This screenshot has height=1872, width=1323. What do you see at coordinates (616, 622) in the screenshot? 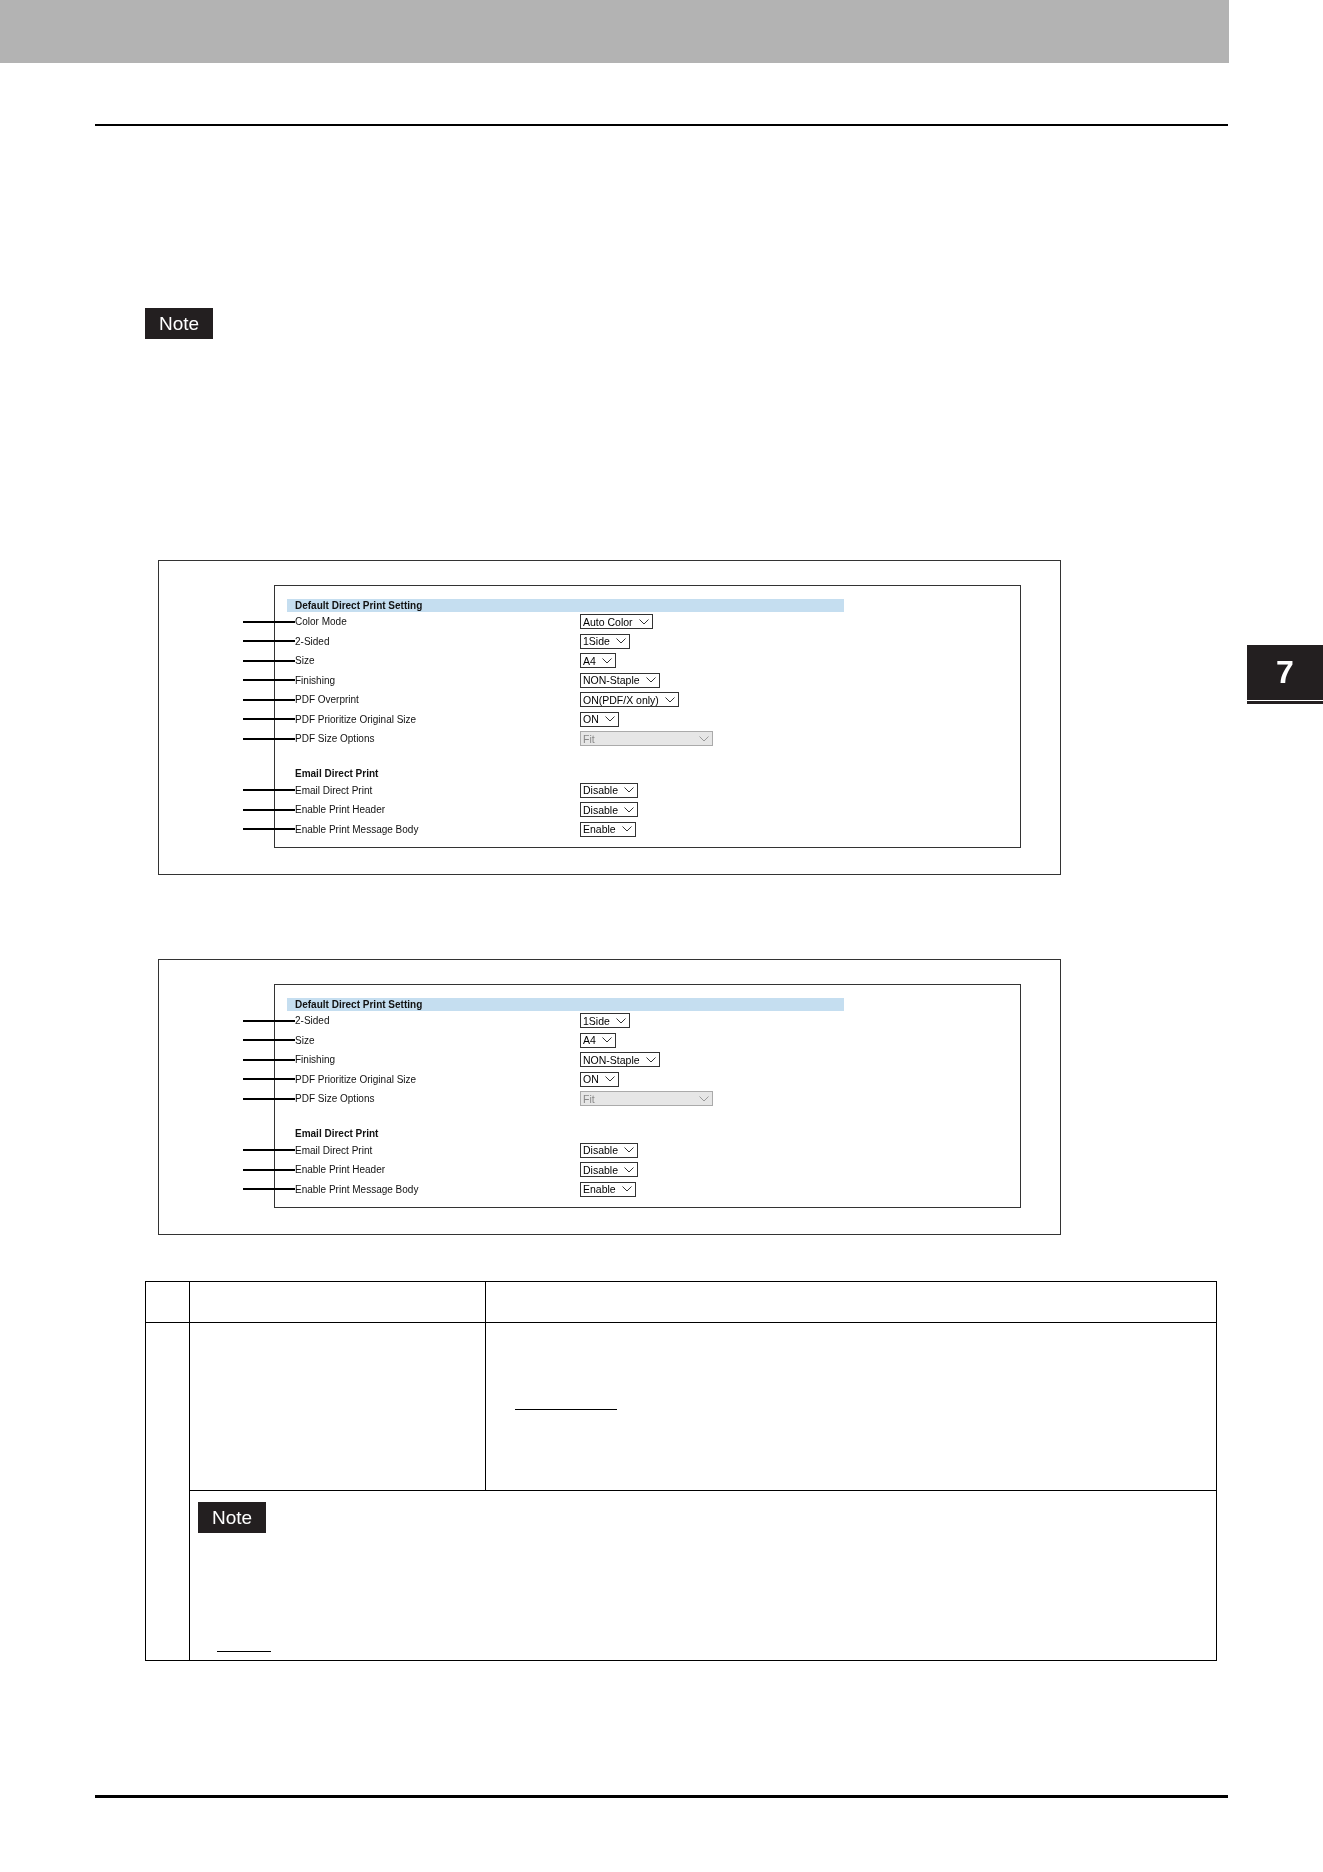
I see `dropdown: Auto Color` at bounding box center [616, 622].